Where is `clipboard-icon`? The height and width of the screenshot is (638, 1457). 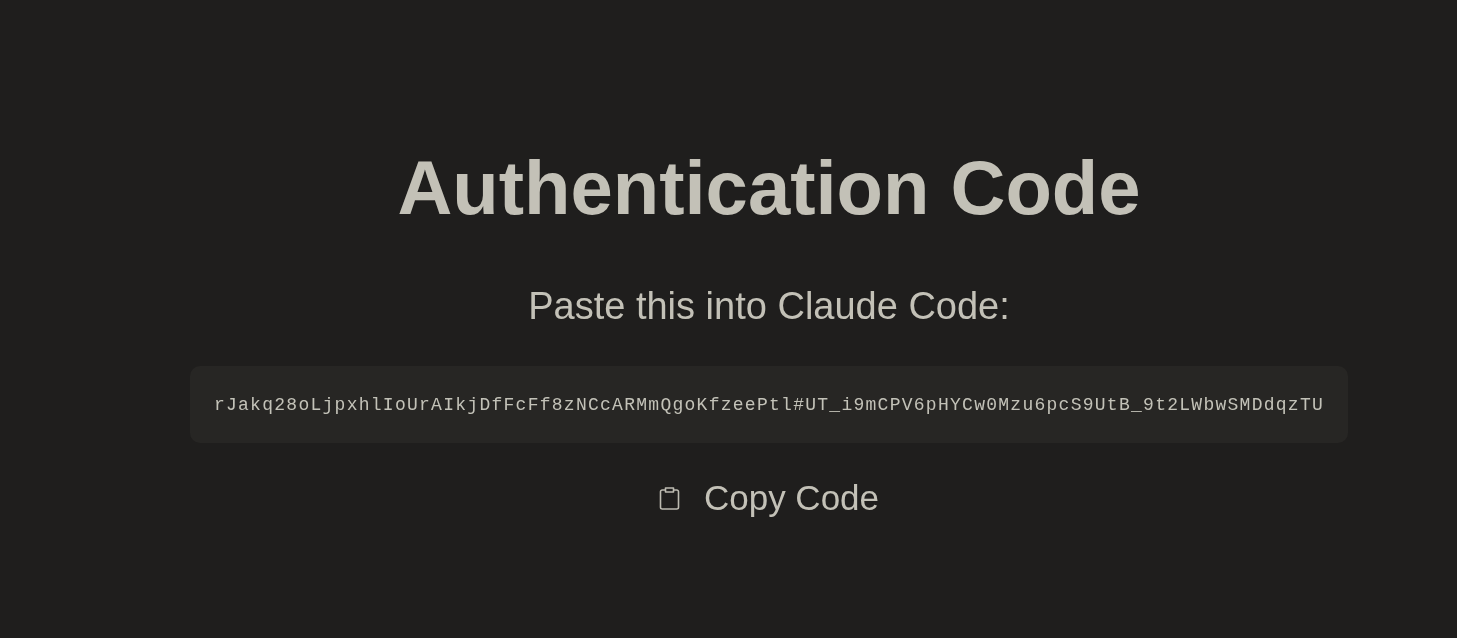
clipboard-icon is located at coordinates (669, 498).